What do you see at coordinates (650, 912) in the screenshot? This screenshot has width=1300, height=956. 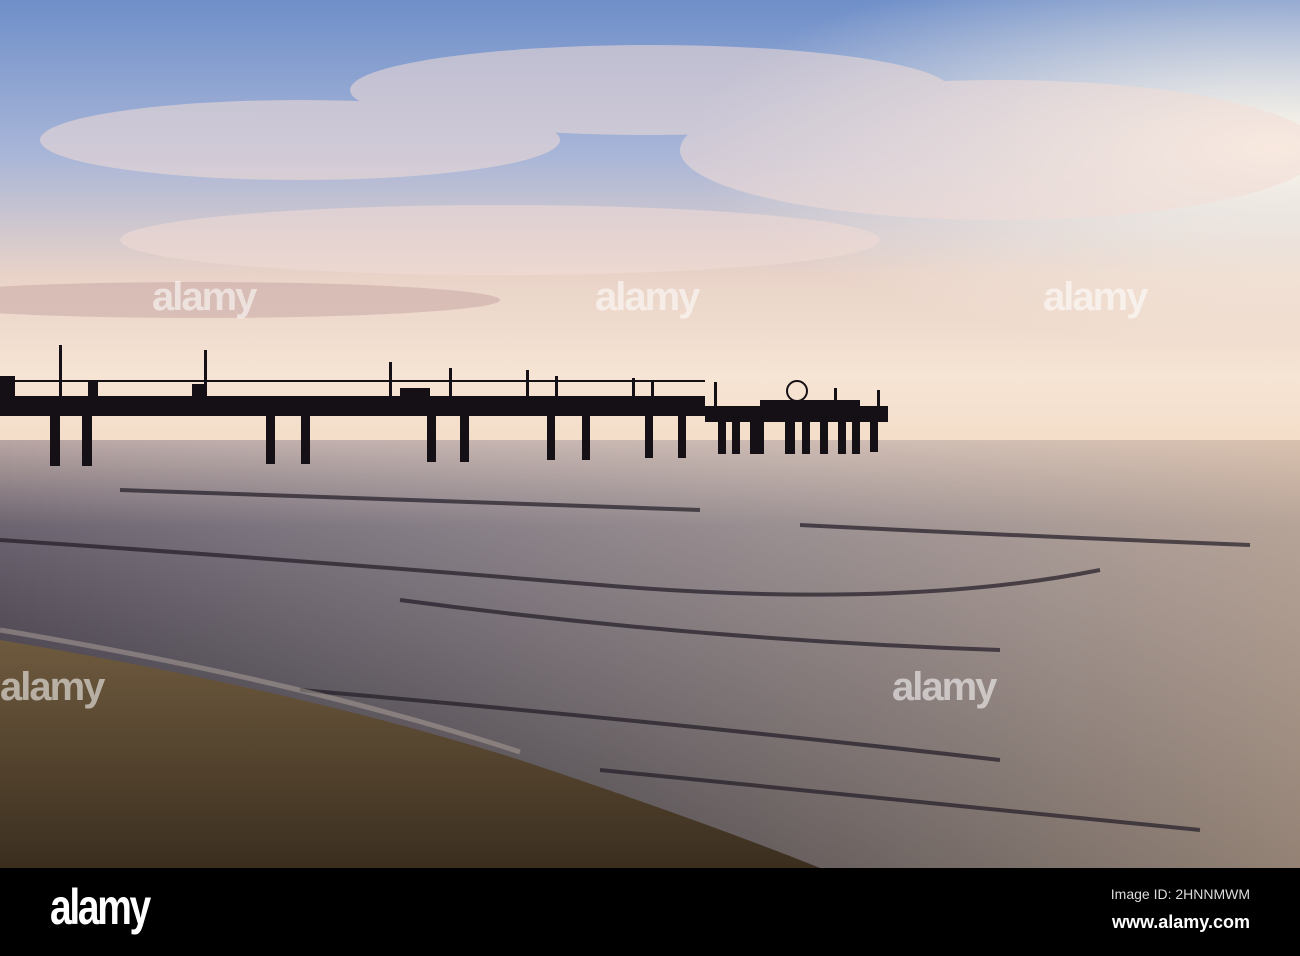 I see `footer-bar: alamy Image ID: 2HNNMWM www.alamy.com` at bounding box center [650, 912].